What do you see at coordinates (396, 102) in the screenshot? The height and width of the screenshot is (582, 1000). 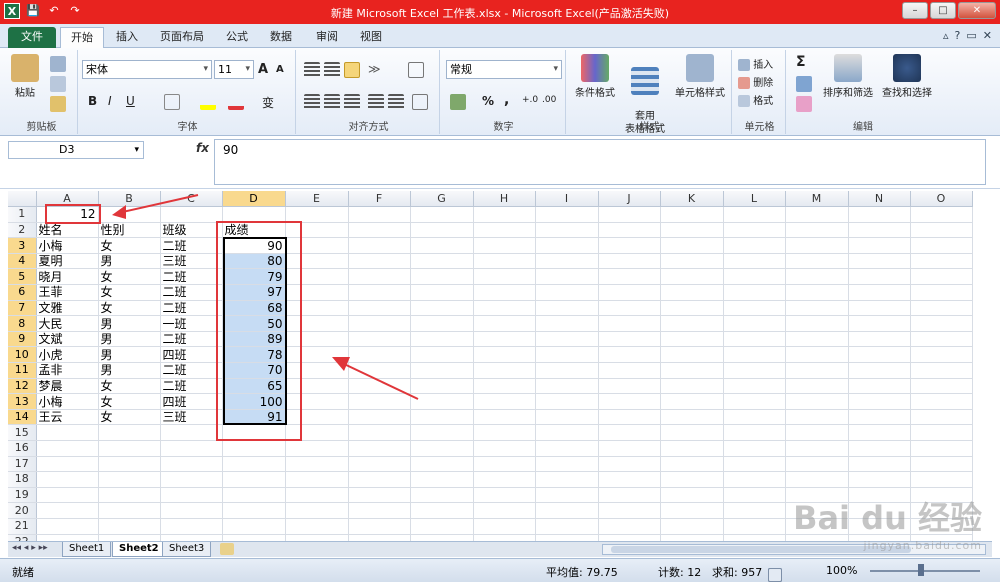 I see `increase-indent-icon` at bounding box center [396, 102].